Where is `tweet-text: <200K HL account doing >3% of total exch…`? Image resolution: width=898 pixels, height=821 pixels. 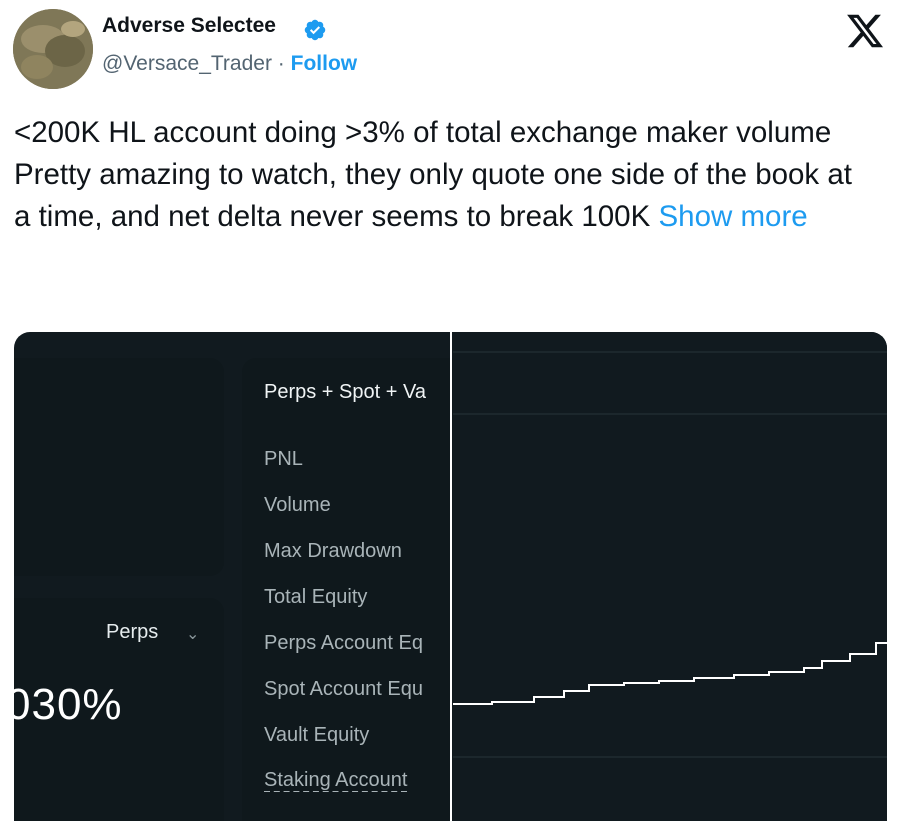 tweet-text: <200K HL account doing >3% of total exch… is located at coordinates (444, 175).